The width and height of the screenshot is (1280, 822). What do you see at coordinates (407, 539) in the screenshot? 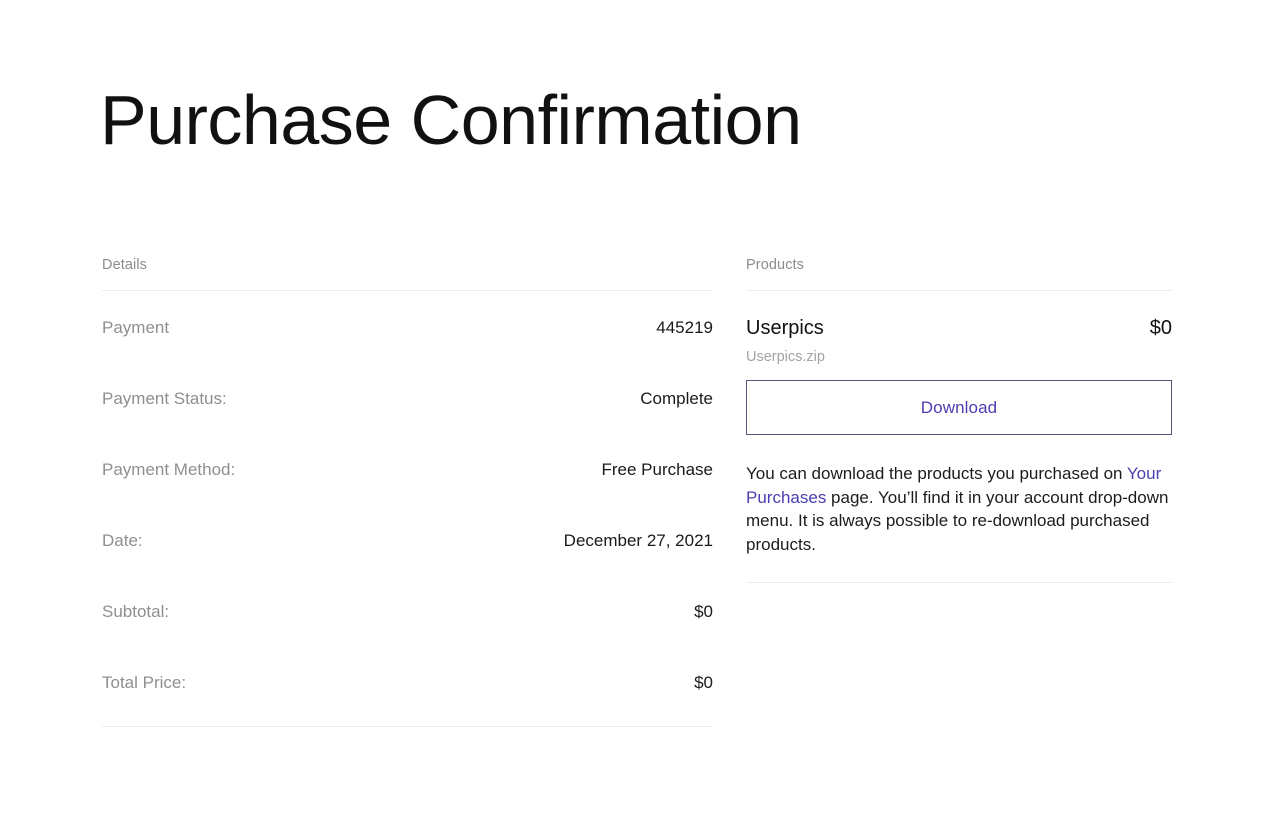
I see `detail-row-date: Date: December 27, 2021` at bounding box center [407, 539].